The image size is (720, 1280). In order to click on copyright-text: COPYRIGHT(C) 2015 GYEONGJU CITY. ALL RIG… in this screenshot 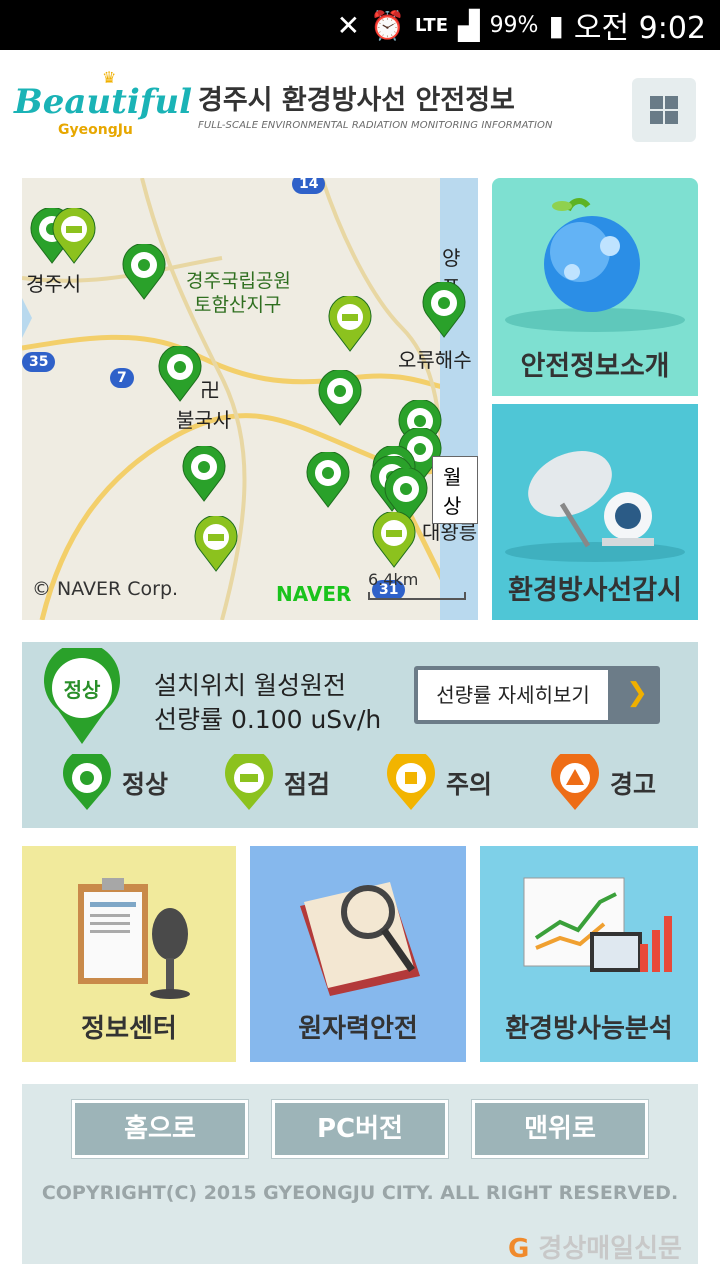, I will do `click(360, 1193)`.